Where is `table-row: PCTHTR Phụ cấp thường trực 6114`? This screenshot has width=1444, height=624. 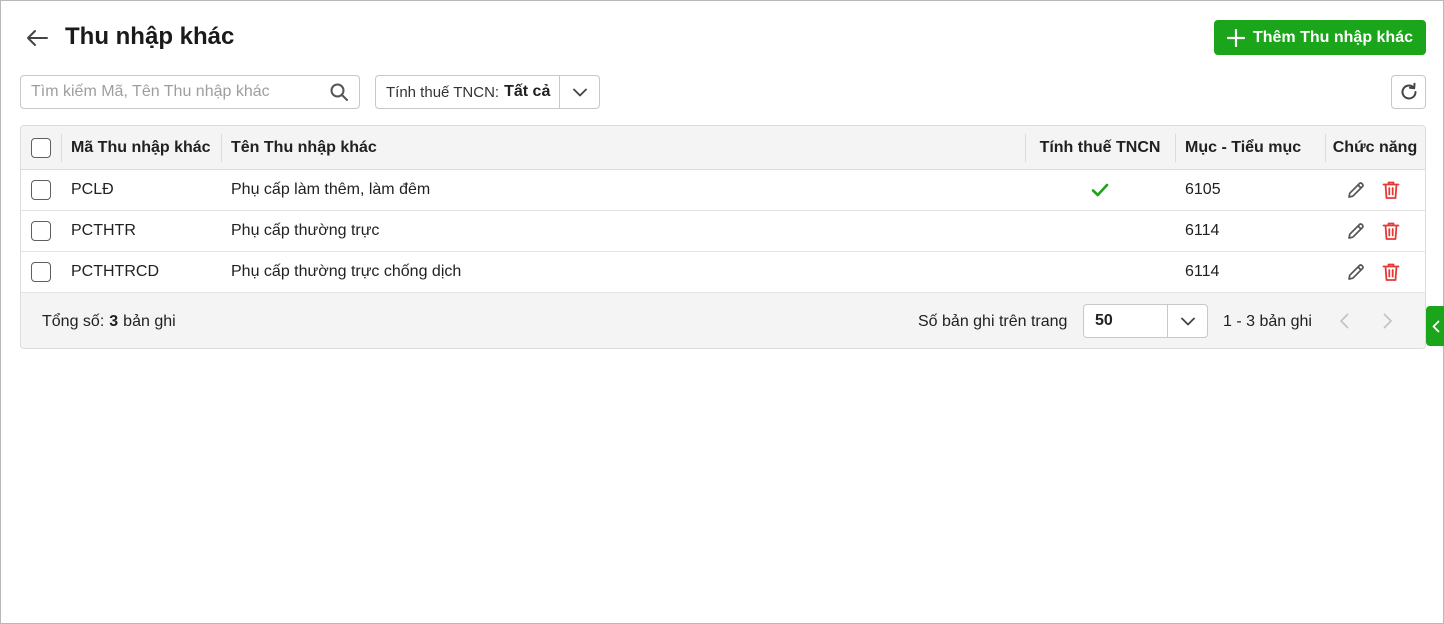 table-row: PCTHTR Phụ cấp thường trực 6114 is located at coordinates (723, 231).